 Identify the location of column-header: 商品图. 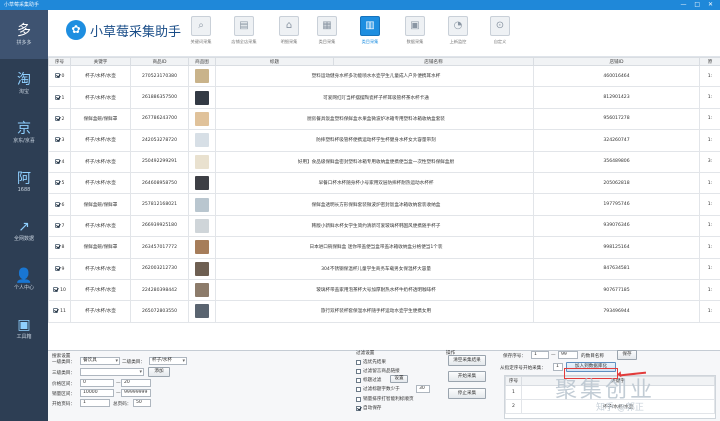
(202, 61).